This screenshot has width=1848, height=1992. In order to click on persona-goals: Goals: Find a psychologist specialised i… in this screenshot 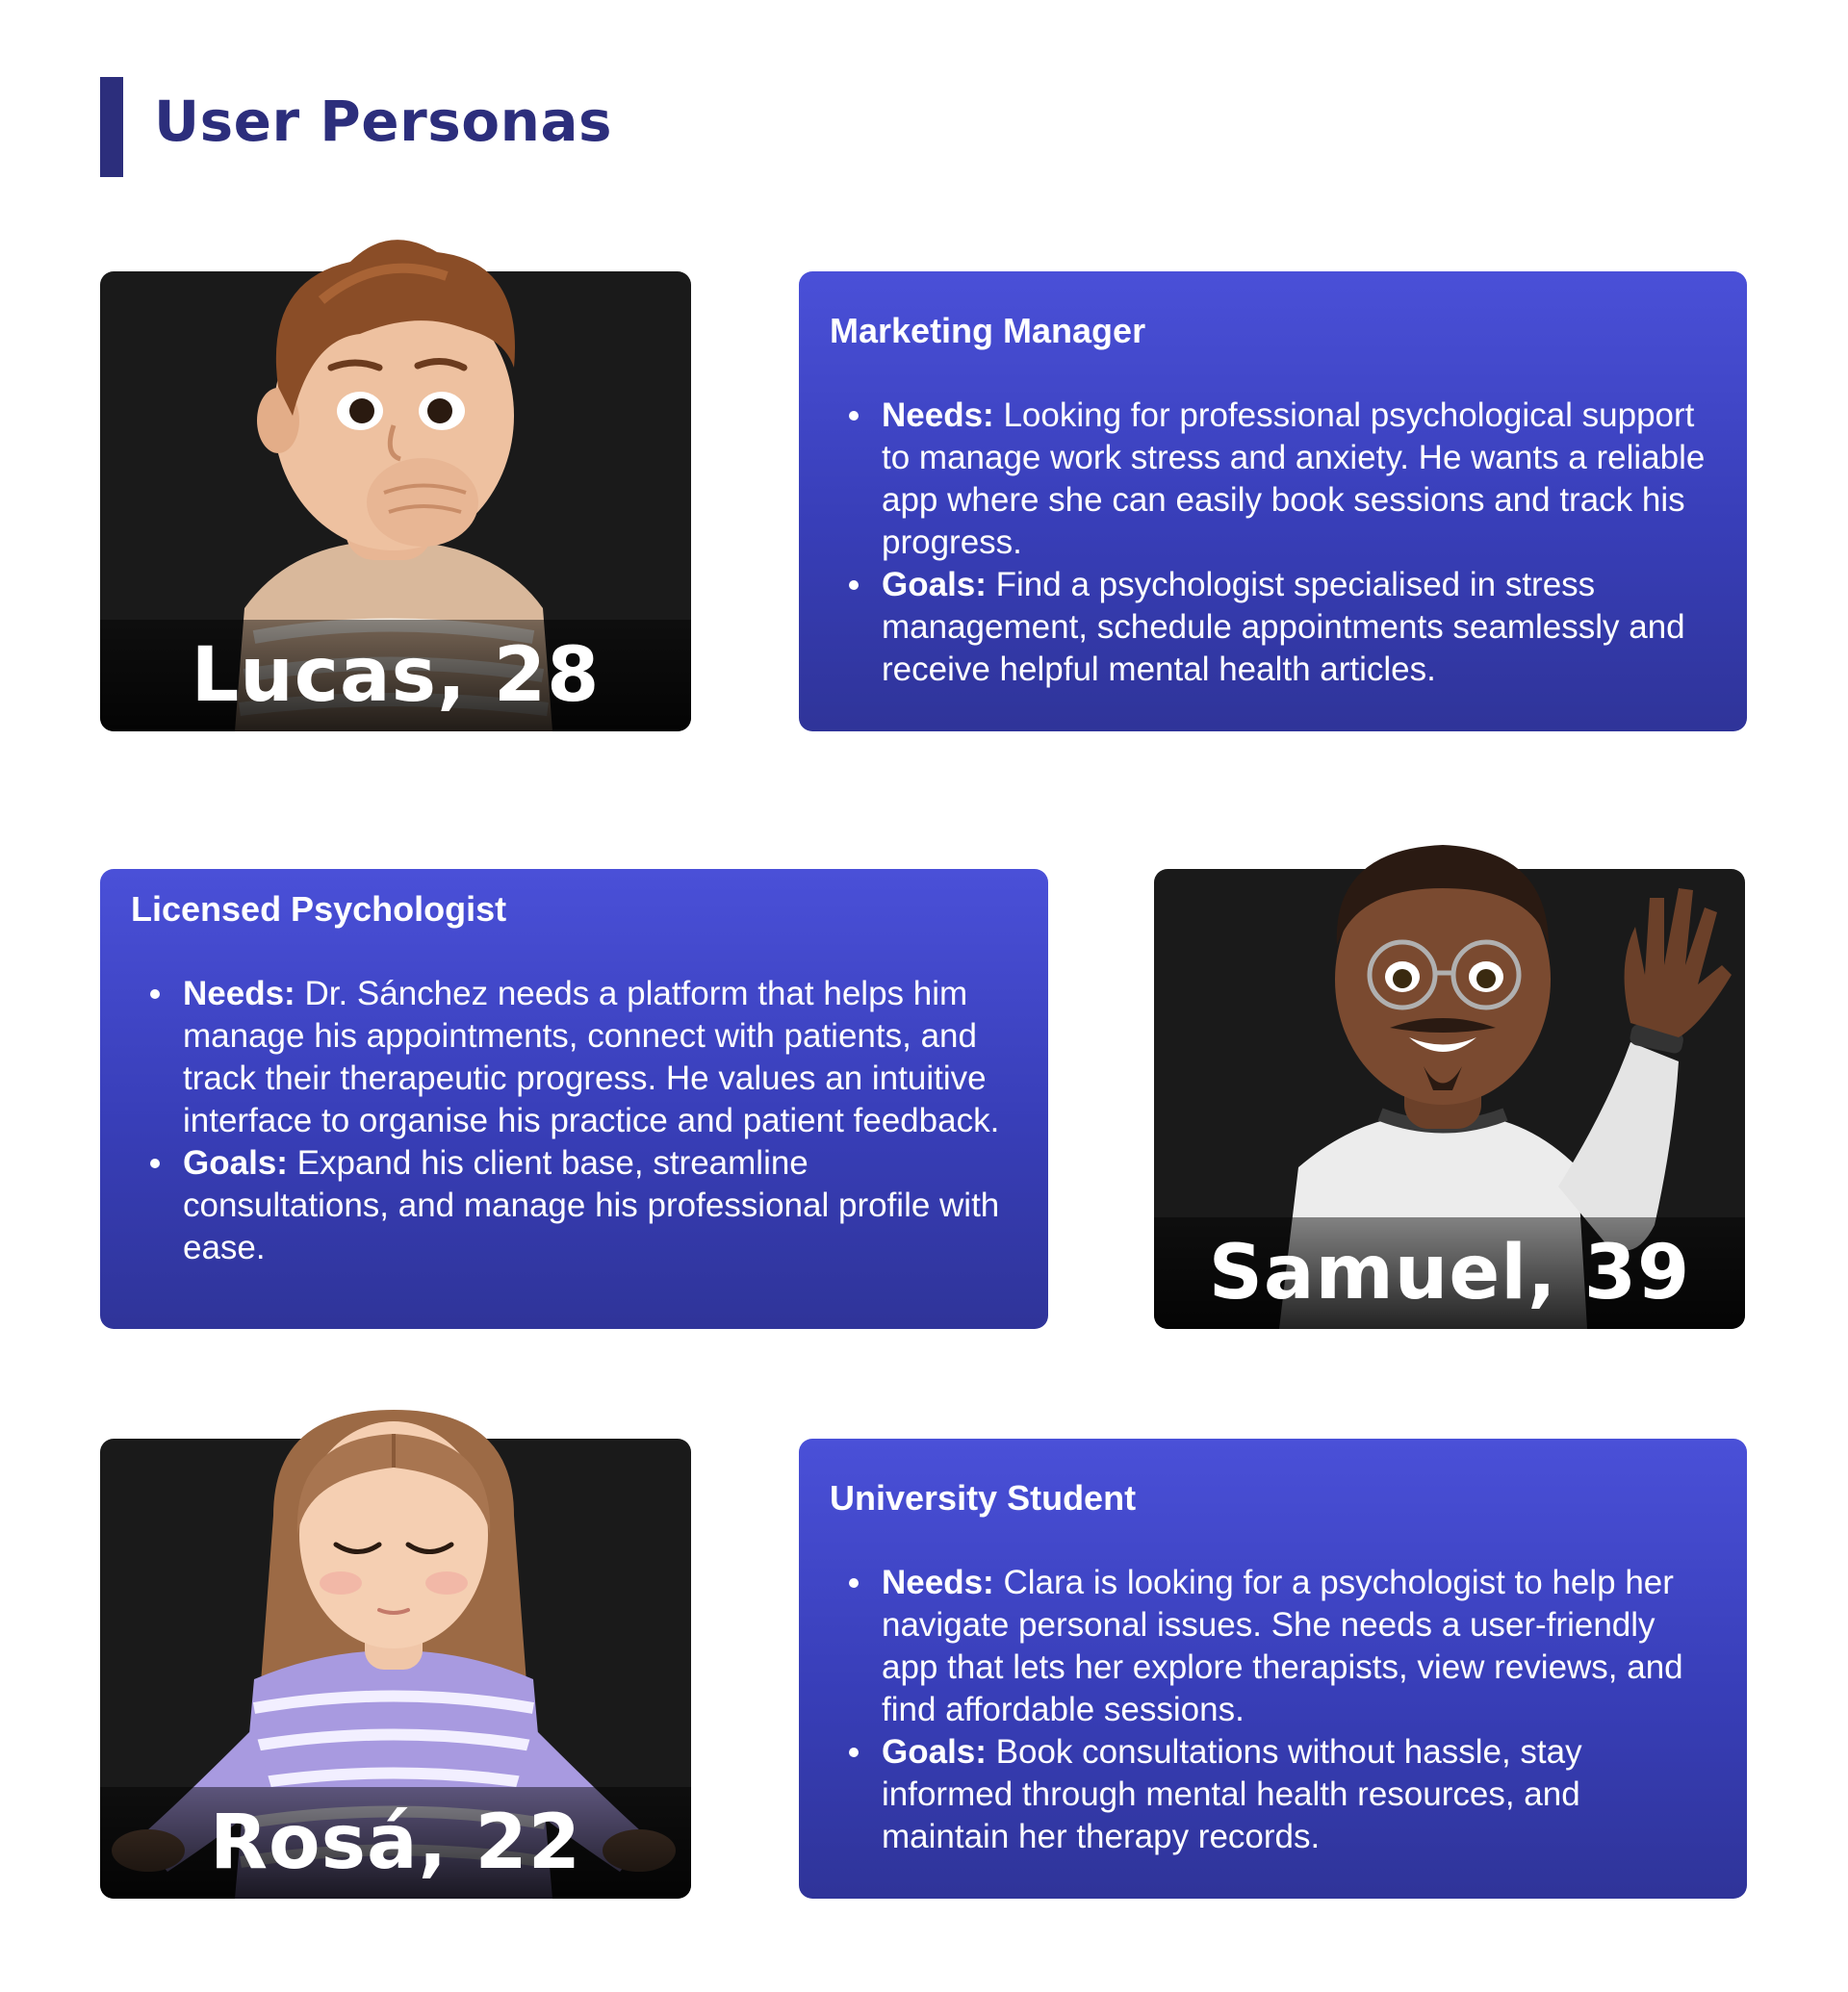, I will do `click(1273, 627)`.